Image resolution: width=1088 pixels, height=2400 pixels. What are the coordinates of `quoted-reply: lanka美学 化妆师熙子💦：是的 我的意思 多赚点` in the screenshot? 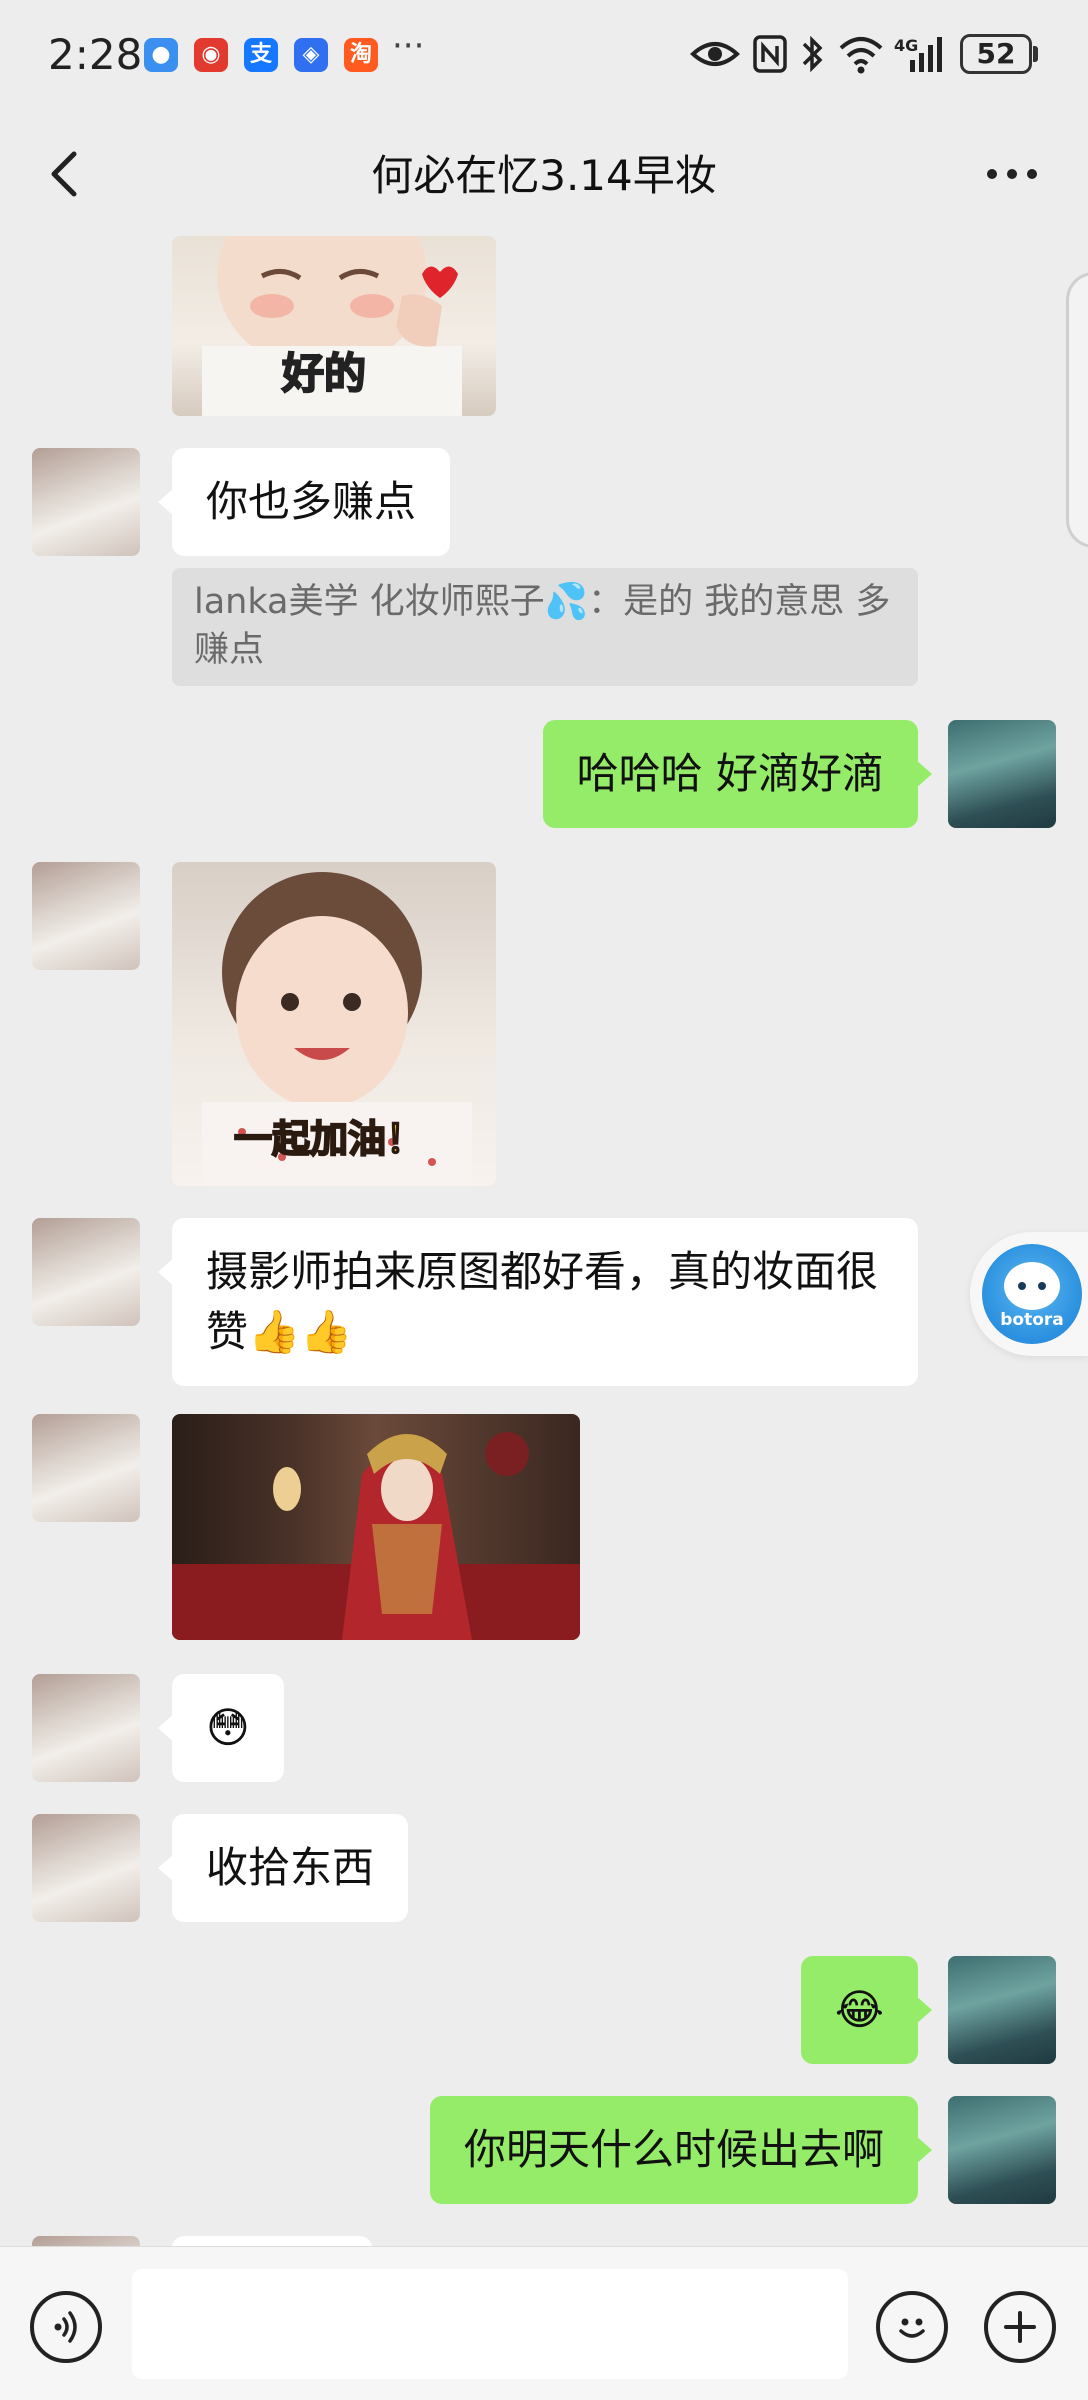 It's located at (545, 627).